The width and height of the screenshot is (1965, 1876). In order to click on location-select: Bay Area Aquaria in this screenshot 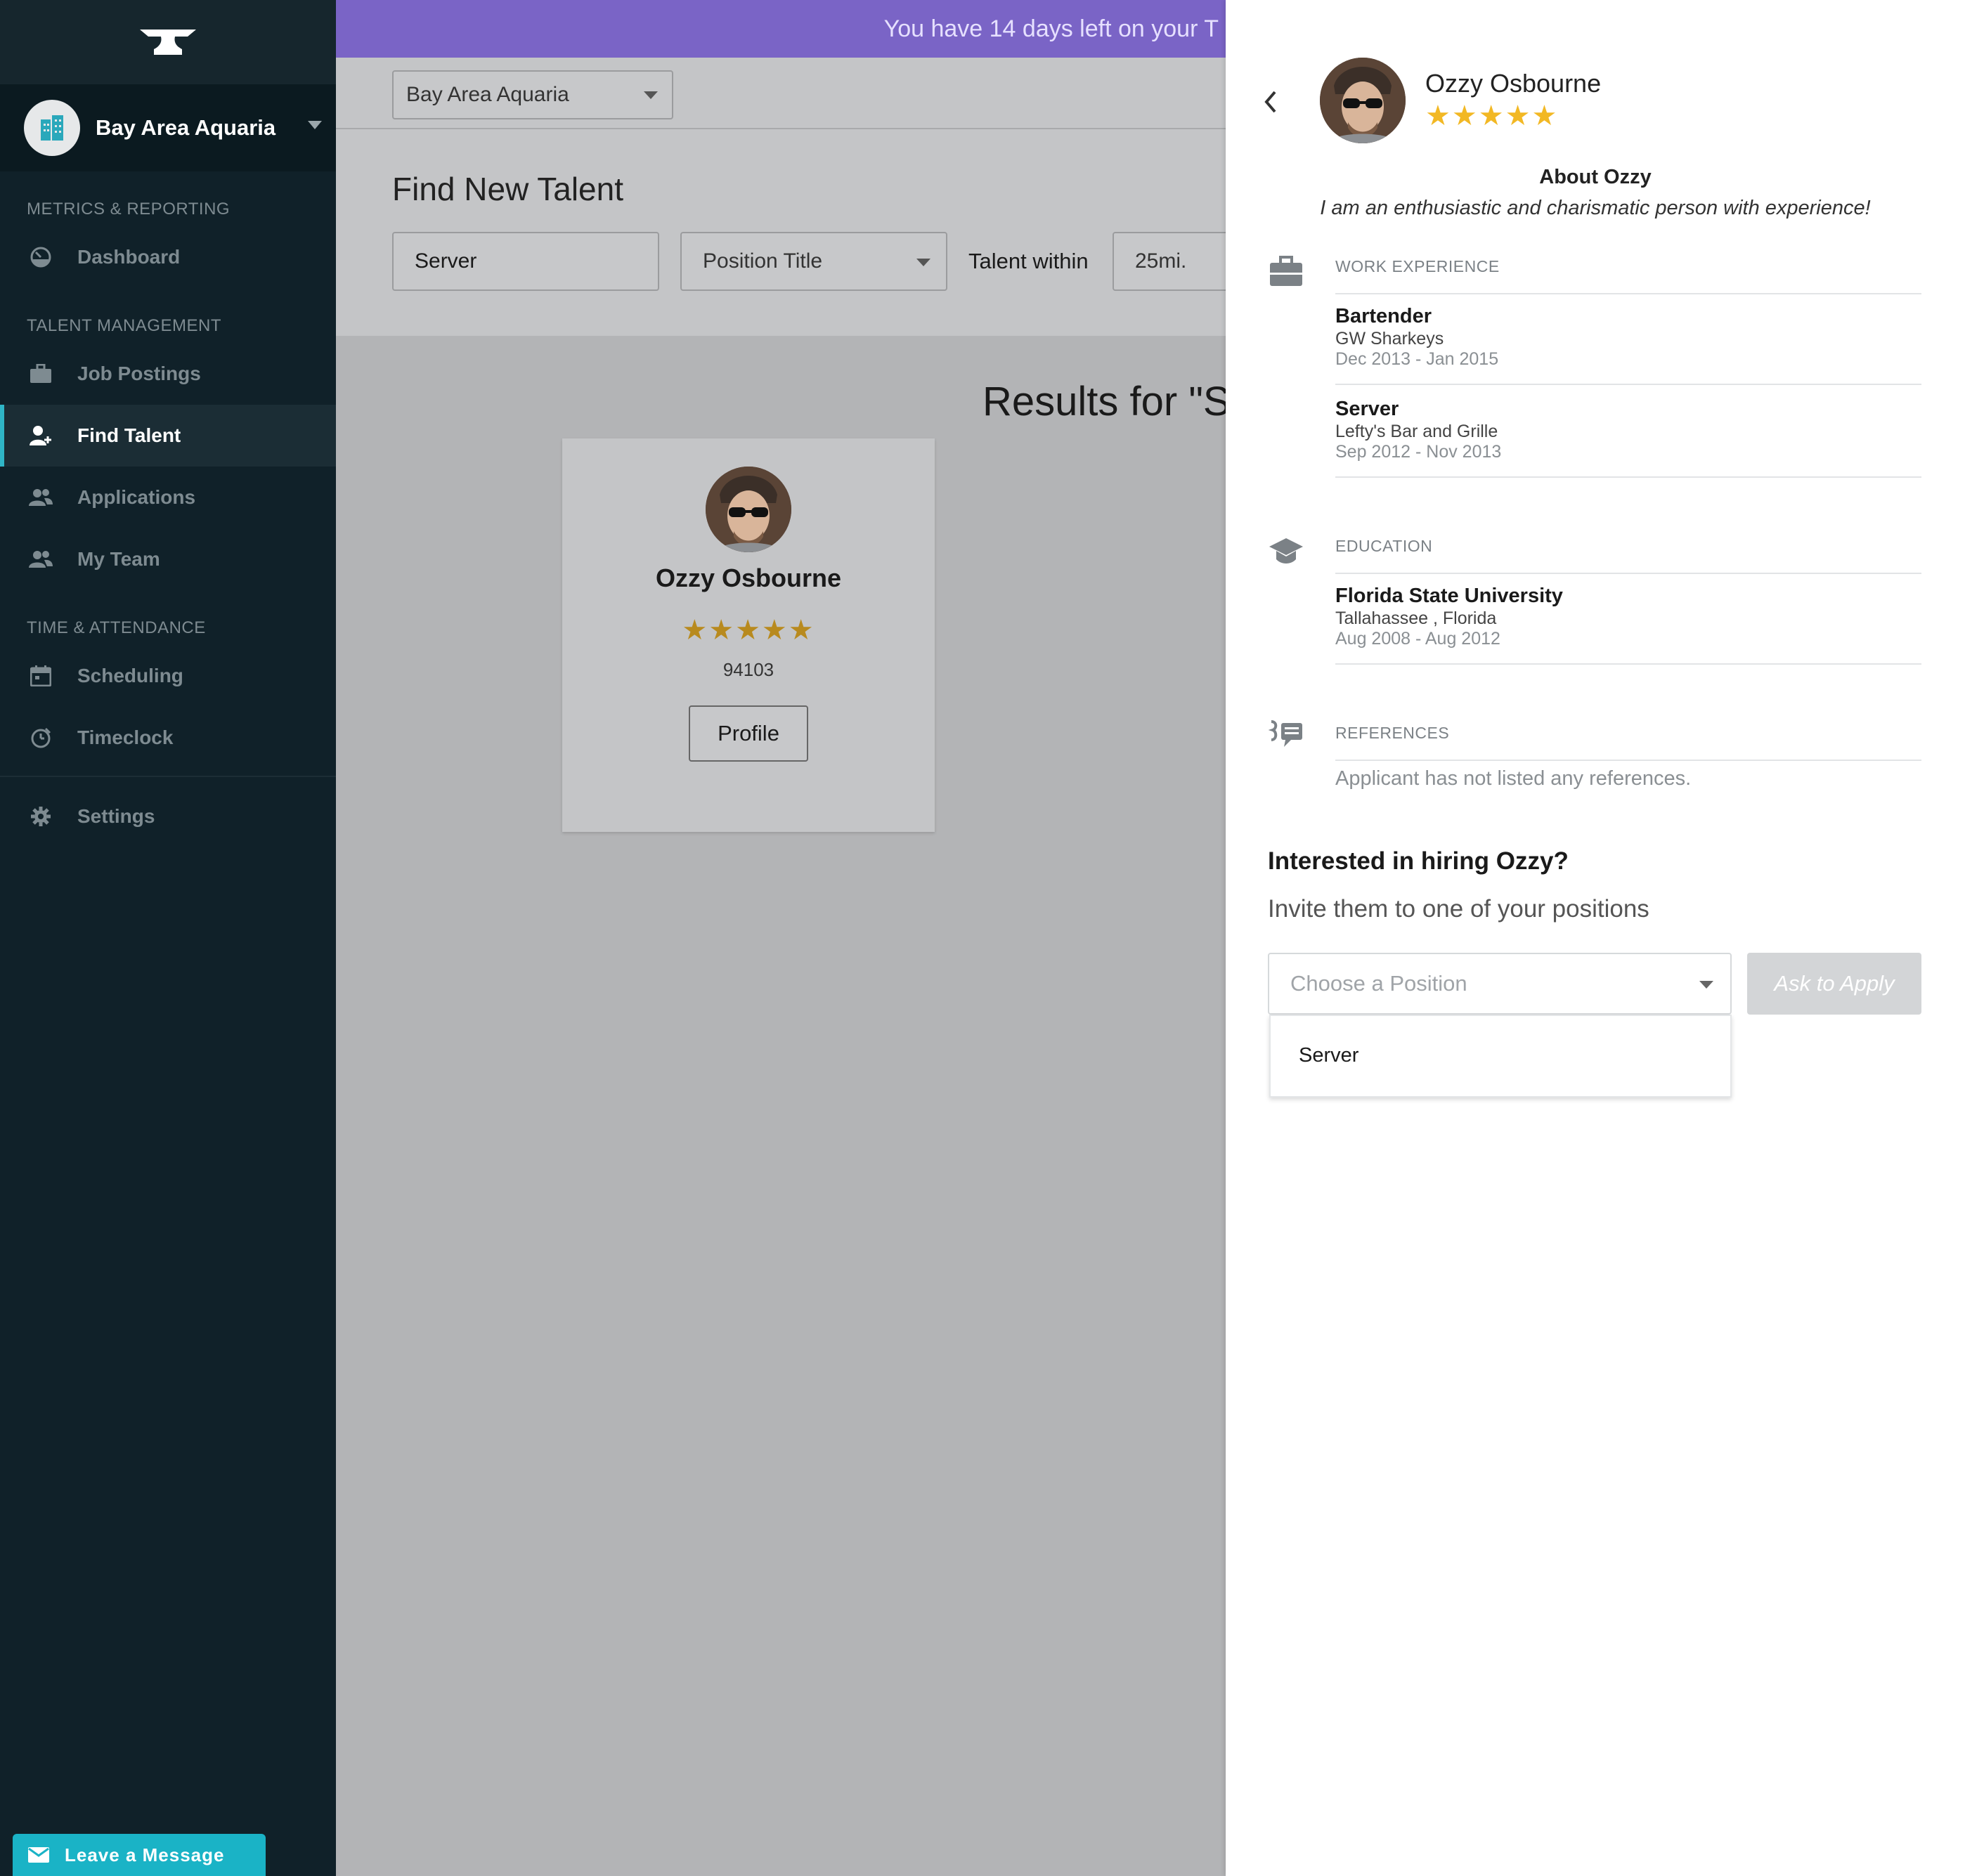, I will do `click(532, 94)`.